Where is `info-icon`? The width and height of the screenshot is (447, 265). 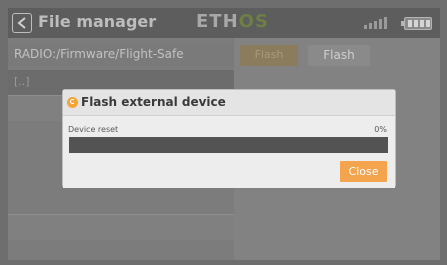 info-icon is located at coordinates (72, 102).